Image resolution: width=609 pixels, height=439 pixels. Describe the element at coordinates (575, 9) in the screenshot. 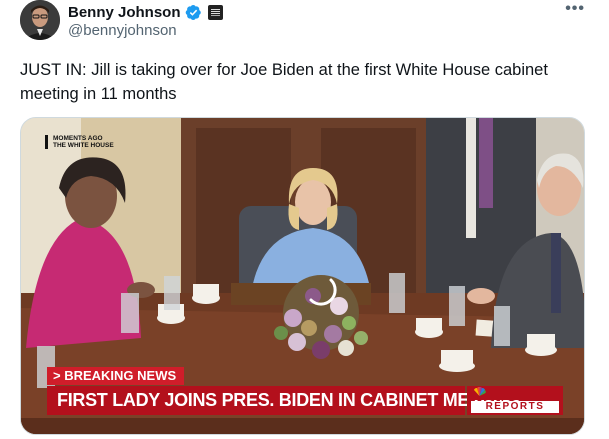

I see `more-options-button: •••` at that location.